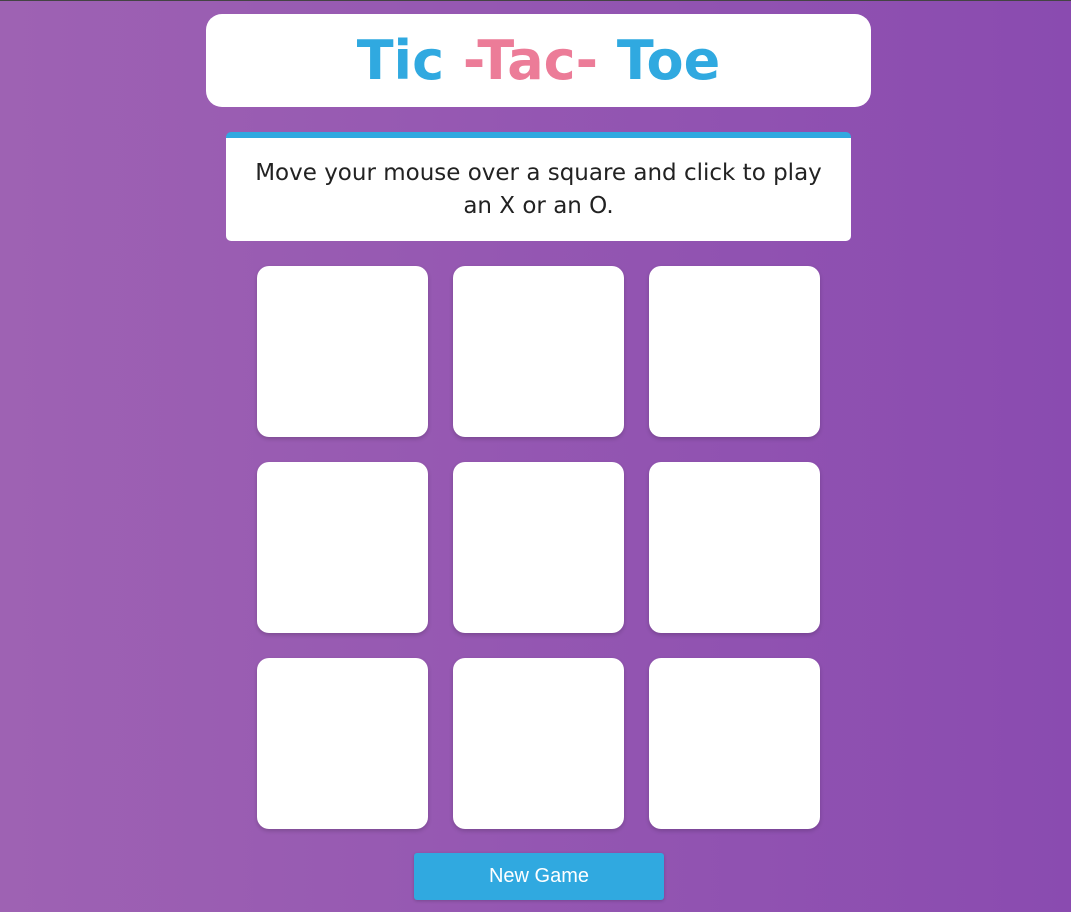 Image resolution: width=1071 pixels, height=912 pixels. Describe the element at coordinates (400, 60) in the screenshot. I see `title-tic: Tic` at that location.